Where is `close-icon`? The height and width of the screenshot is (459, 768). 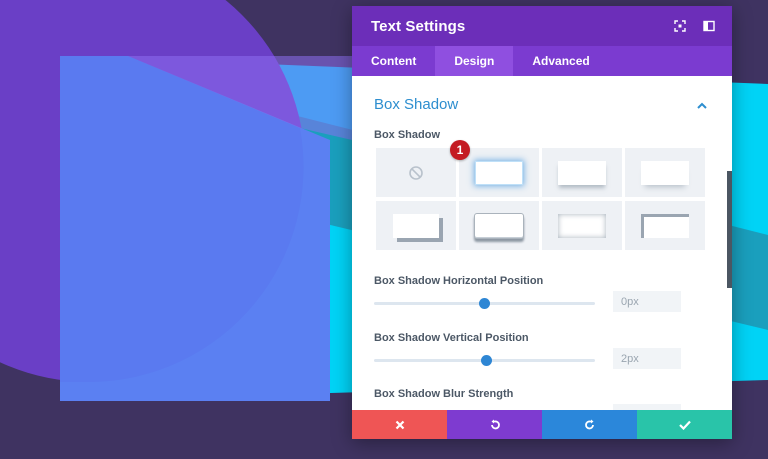
close-icon is located at coordinates (399, 424).